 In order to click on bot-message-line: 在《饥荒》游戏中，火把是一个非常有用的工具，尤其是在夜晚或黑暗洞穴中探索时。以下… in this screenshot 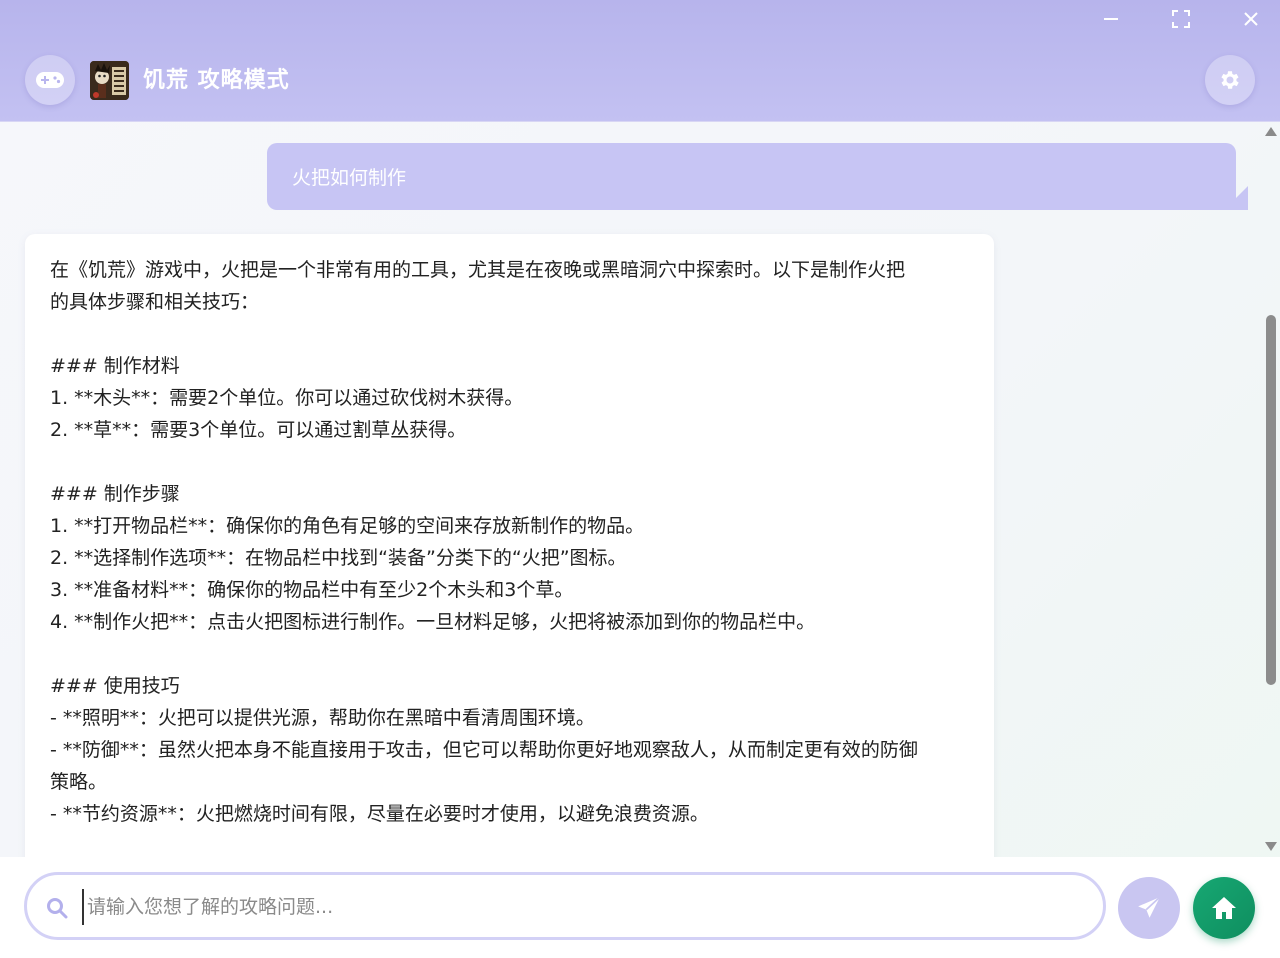, I will do `click(478, 270)`.